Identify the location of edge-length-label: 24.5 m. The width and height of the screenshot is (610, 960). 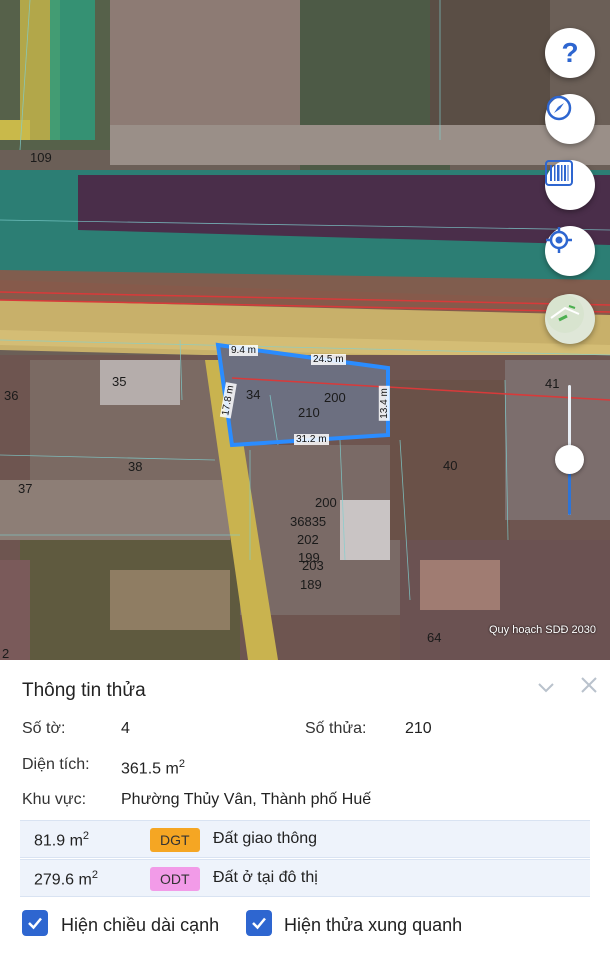
(328, 359).